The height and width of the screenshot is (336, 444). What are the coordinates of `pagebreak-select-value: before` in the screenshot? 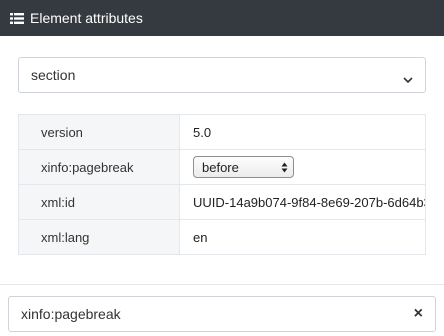 It's located at (220, 167).